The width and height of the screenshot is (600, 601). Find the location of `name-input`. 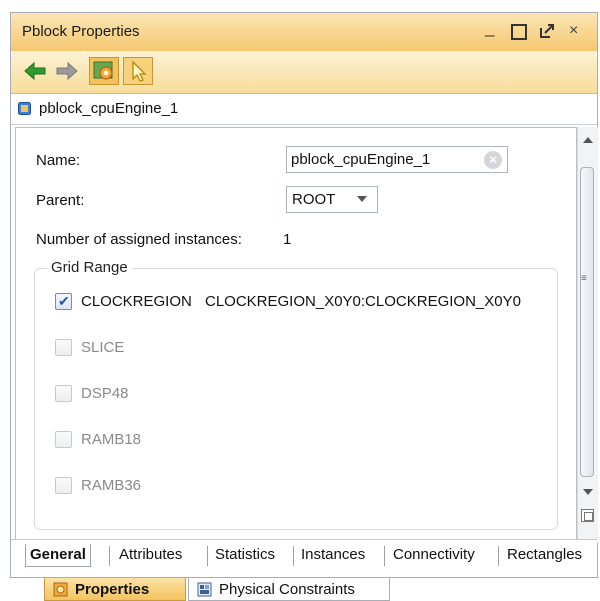

name-input is located at coordinates (383, 159).